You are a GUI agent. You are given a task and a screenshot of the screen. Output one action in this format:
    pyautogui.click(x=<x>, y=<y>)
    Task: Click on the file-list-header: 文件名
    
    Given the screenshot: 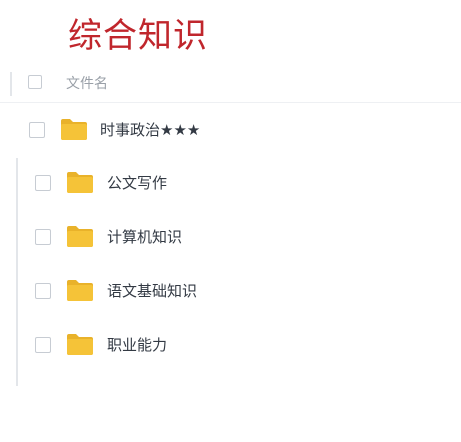 What is the action you would take?
    pyautogui.click(x=230, y=86)
    